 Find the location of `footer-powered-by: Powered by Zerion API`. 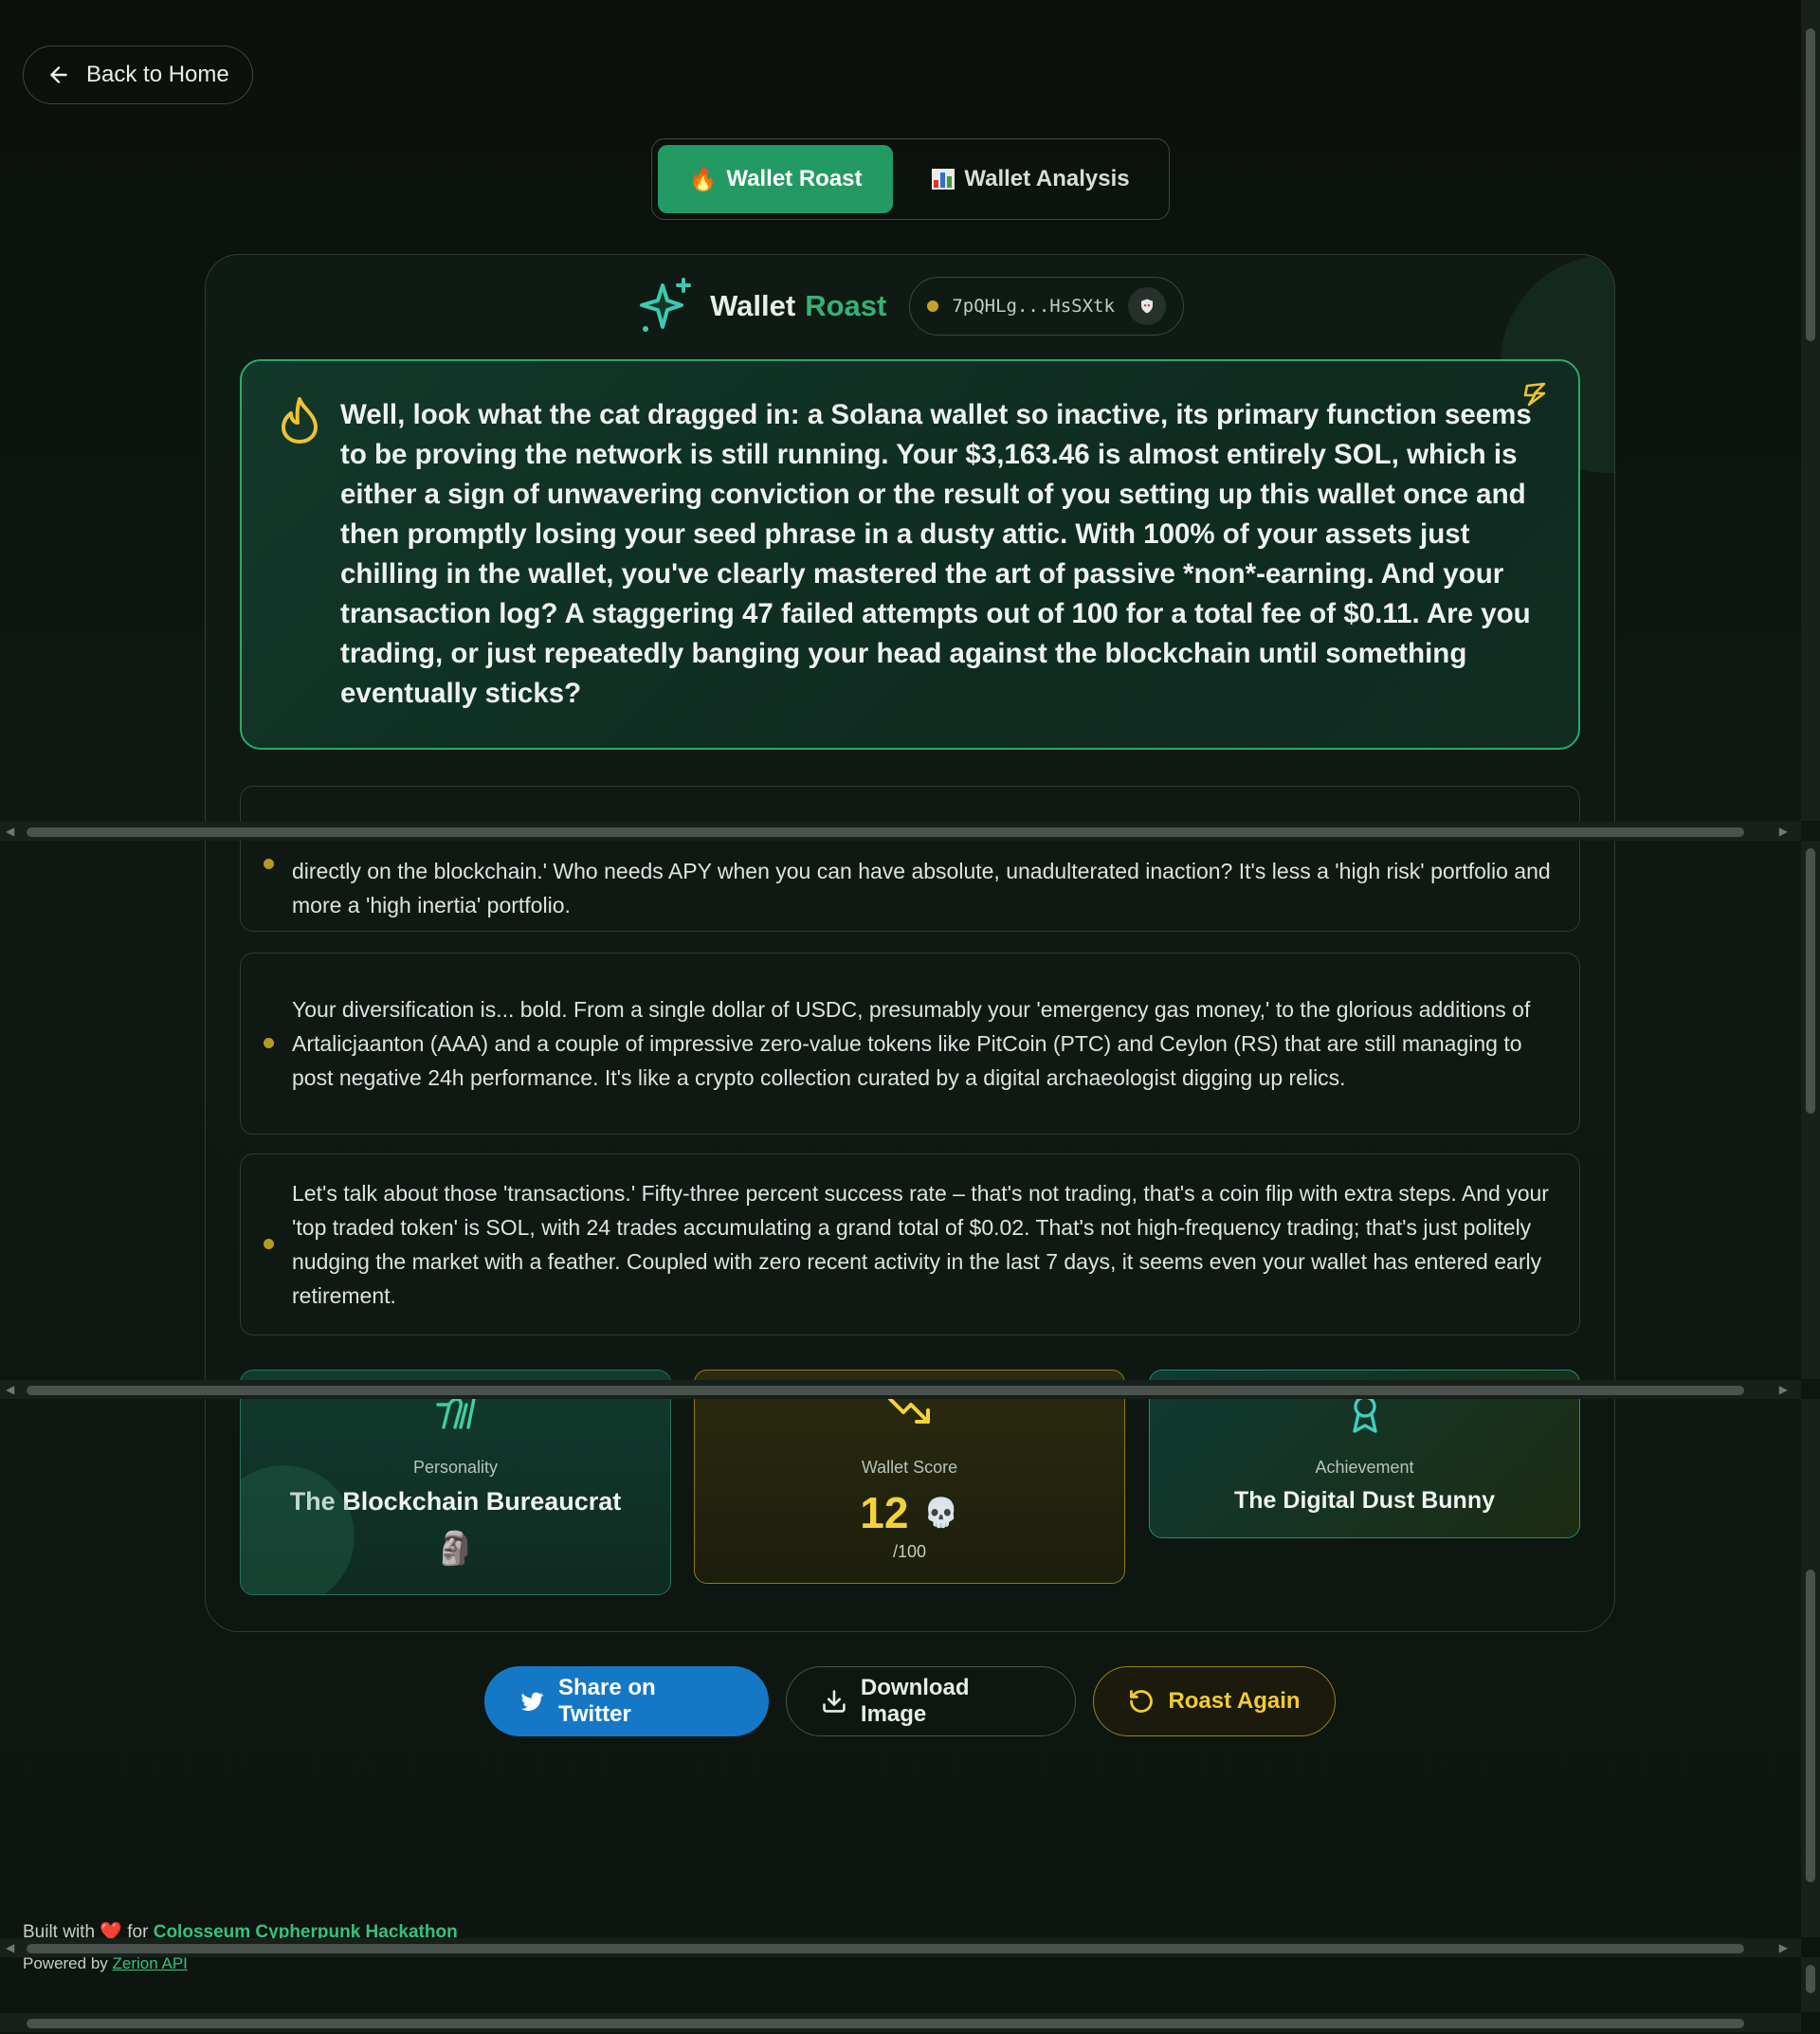

footer-powered-by: Powered by Zerion API is located at coordinates (105, 1964).